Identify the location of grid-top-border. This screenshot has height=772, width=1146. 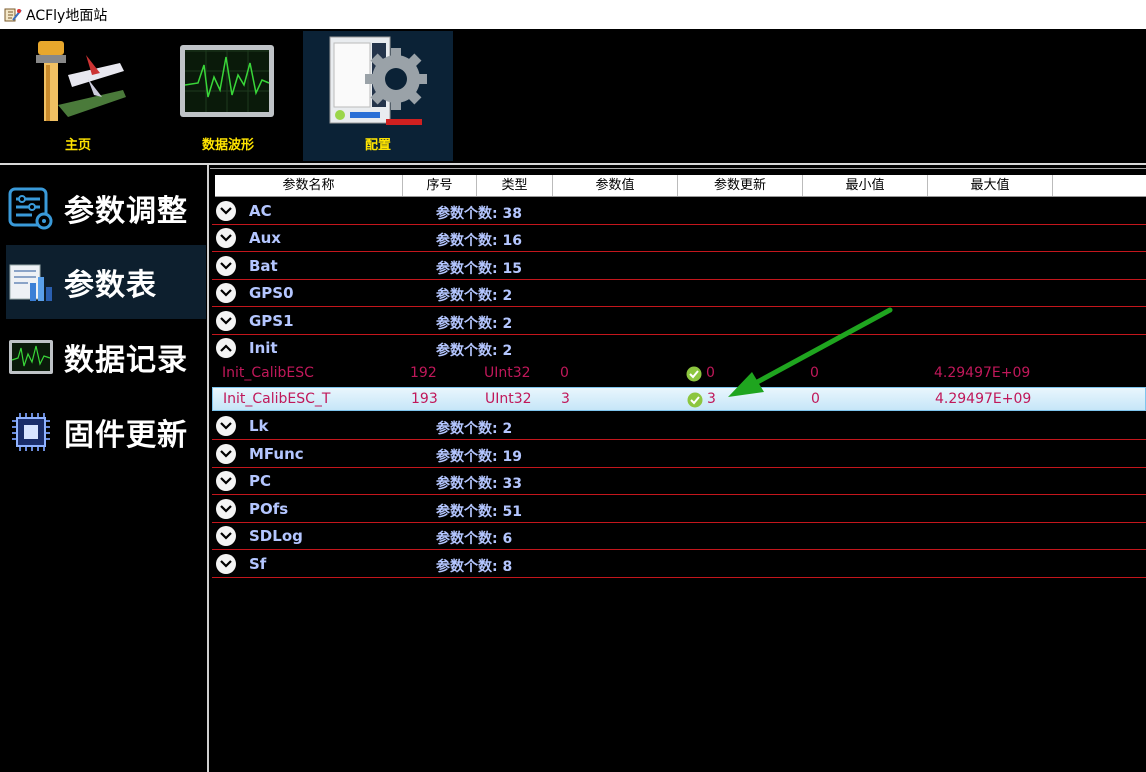
(678, 168).